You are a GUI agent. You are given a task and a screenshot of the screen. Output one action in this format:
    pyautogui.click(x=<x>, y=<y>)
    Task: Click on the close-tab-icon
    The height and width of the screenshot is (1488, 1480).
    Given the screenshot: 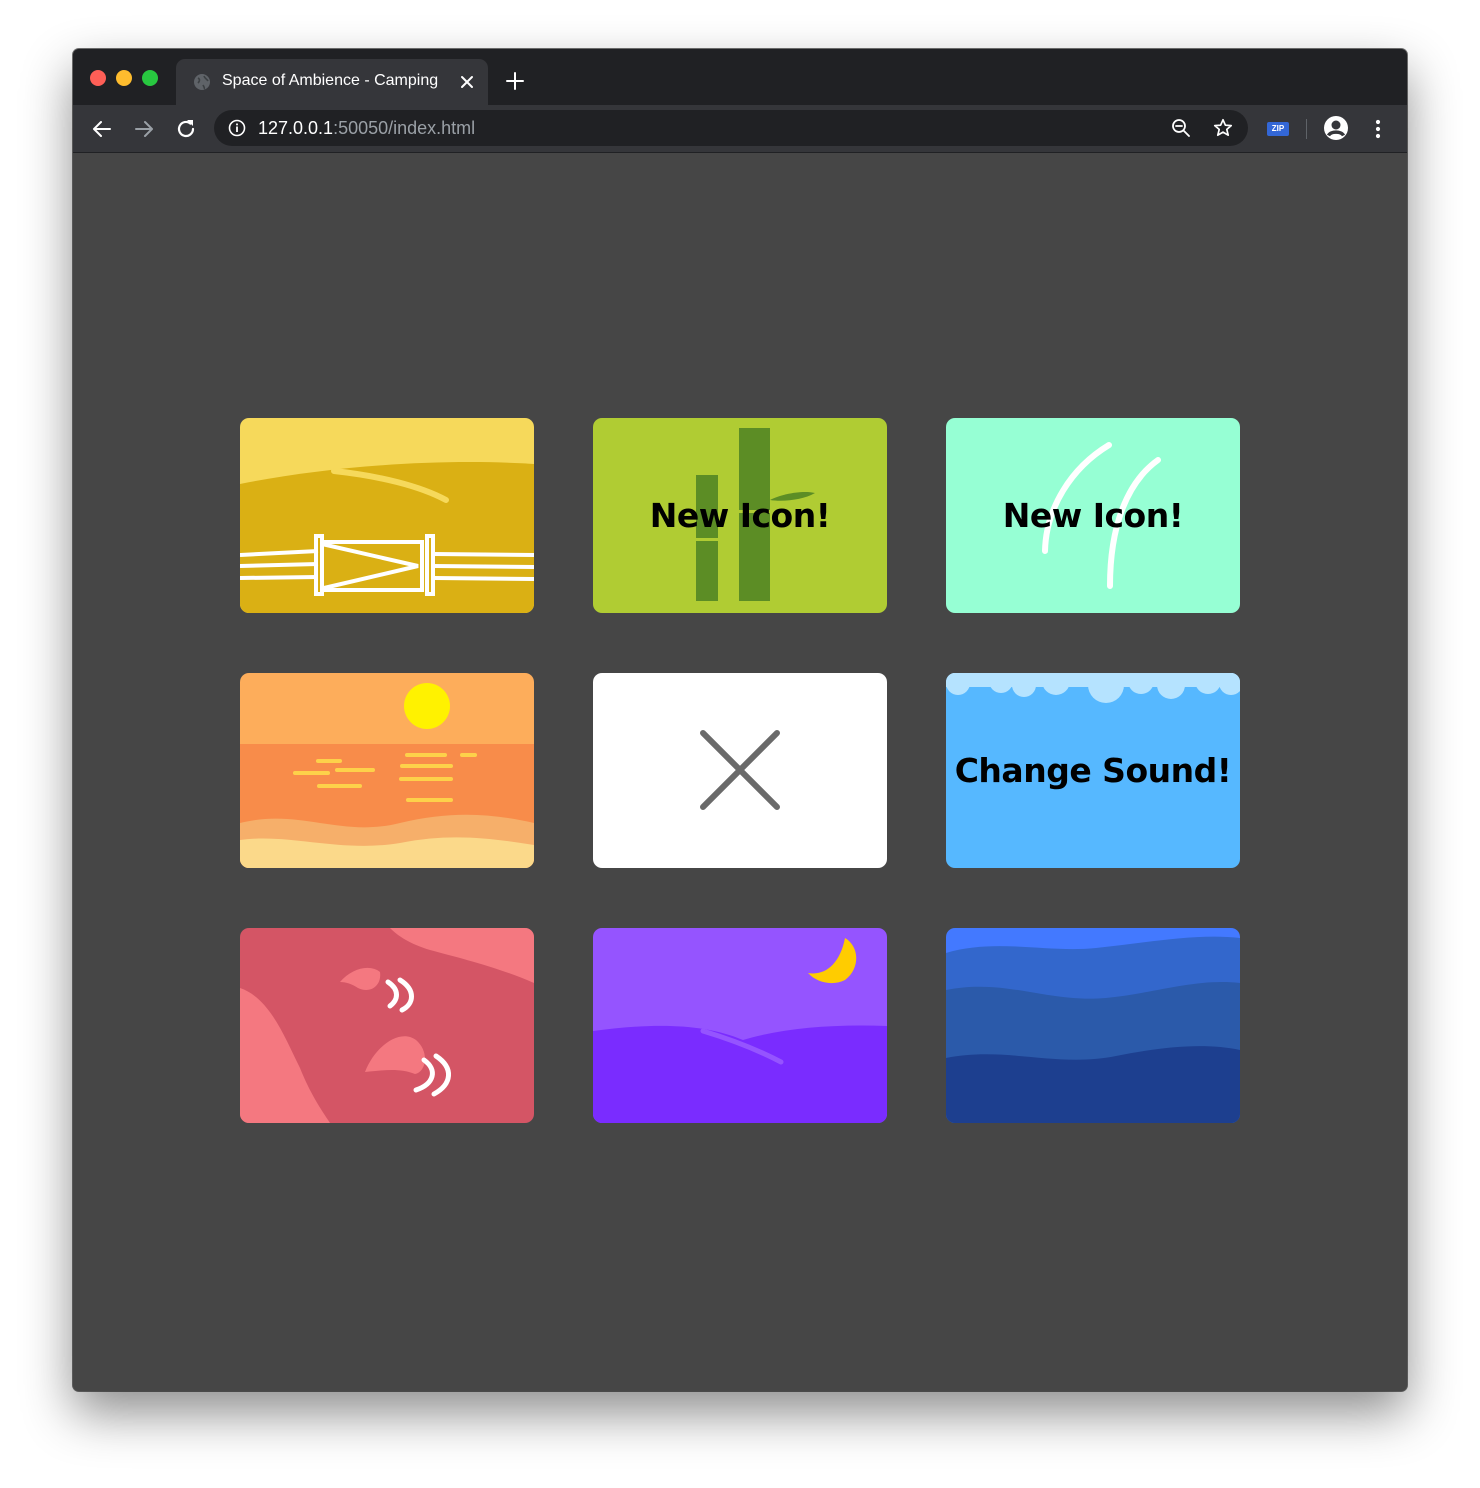 What is the action you would take?
    pyautogui.click(x=467, y=82)
    